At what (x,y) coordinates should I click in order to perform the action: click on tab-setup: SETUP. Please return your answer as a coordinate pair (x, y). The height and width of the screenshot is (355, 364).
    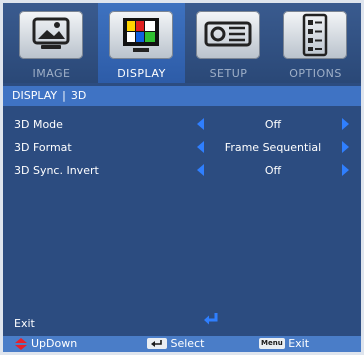
    Looking at the image, I should click on (228, 43).